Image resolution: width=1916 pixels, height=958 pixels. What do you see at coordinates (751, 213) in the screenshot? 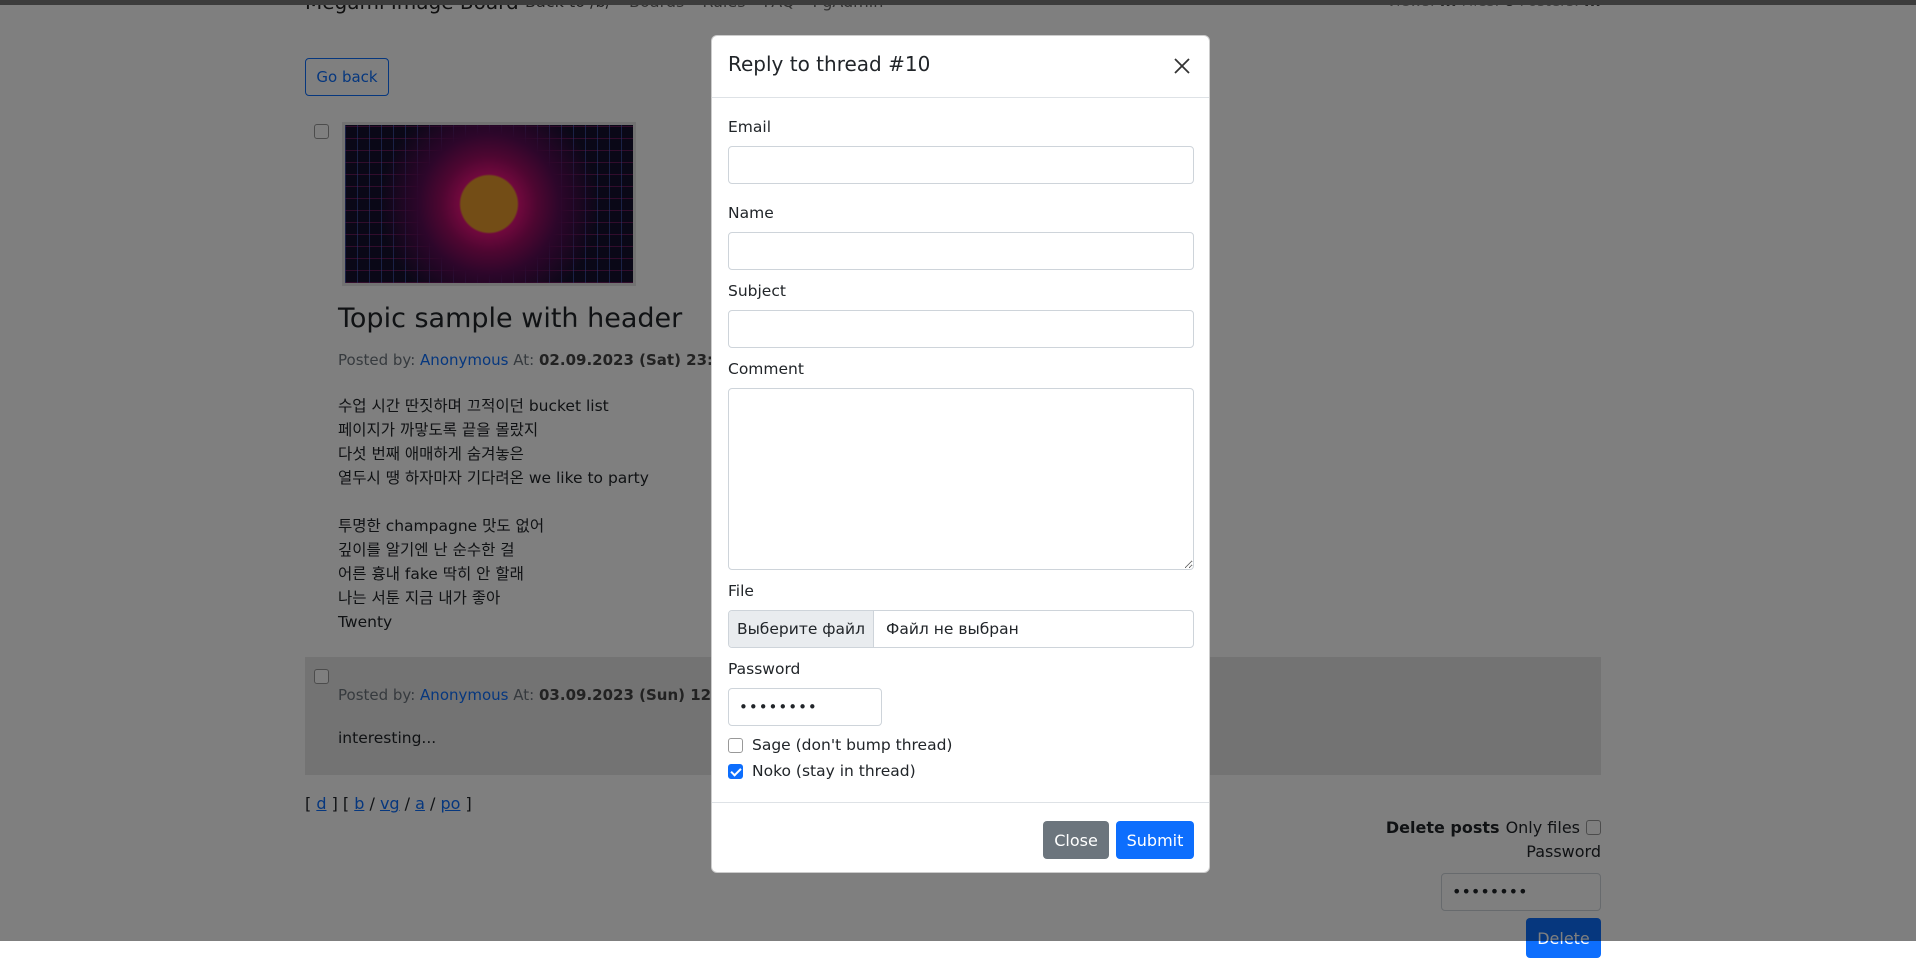
I see `name-label: Name` at bounding box center [751, 213].